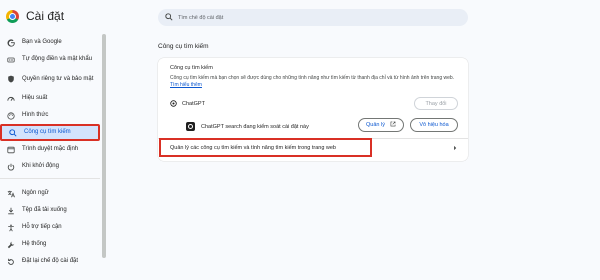 The height and width of the screenshot is (280, 600). I want to click on search-box, so click(313, 17).